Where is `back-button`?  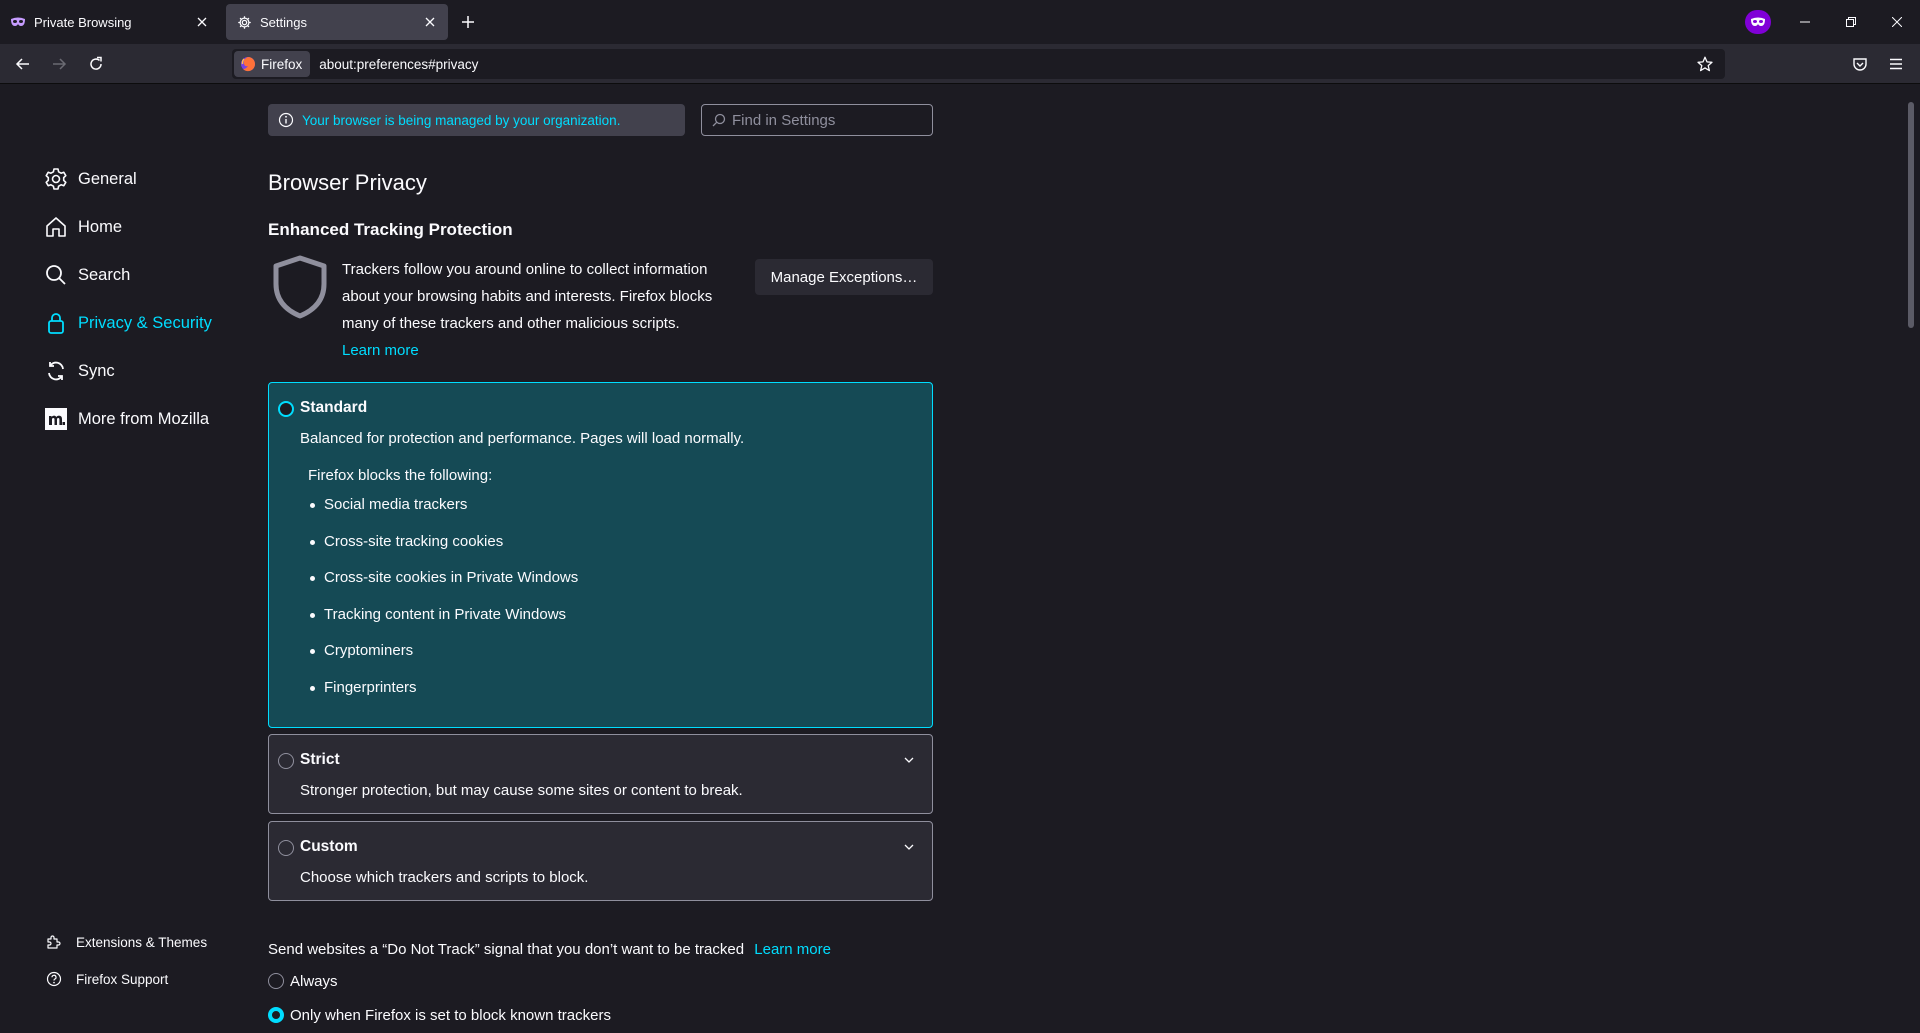
back-button is located at coordinates (23, 64).